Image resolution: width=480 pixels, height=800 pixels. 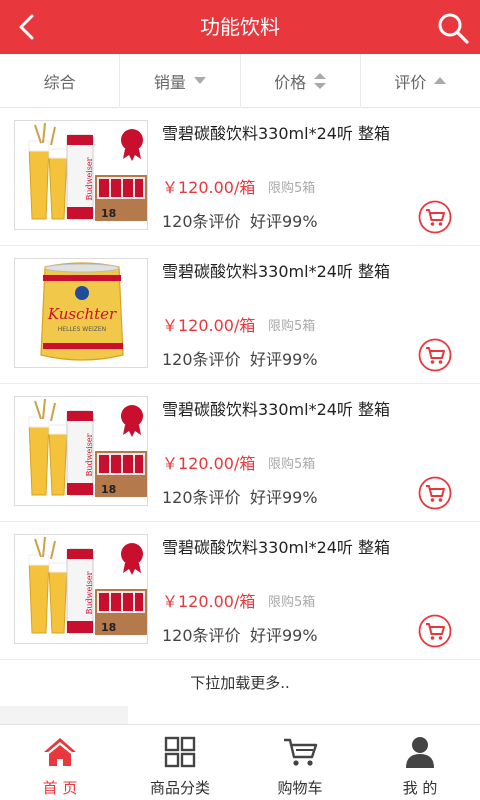 I want to click on sort-tab-rating: 评价, so click(x=420, y=81).